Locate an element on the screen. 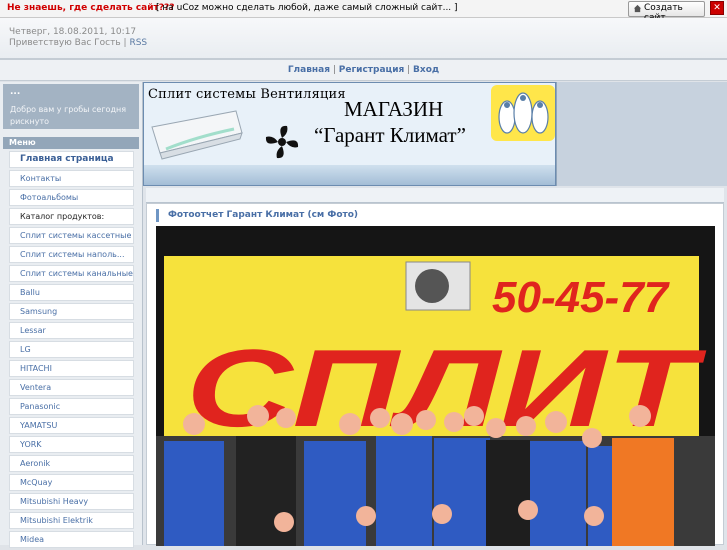 This screenshot has height=550, width=727. banner-shop-text: МАГАЗИН is located at coordinates (394, 109).